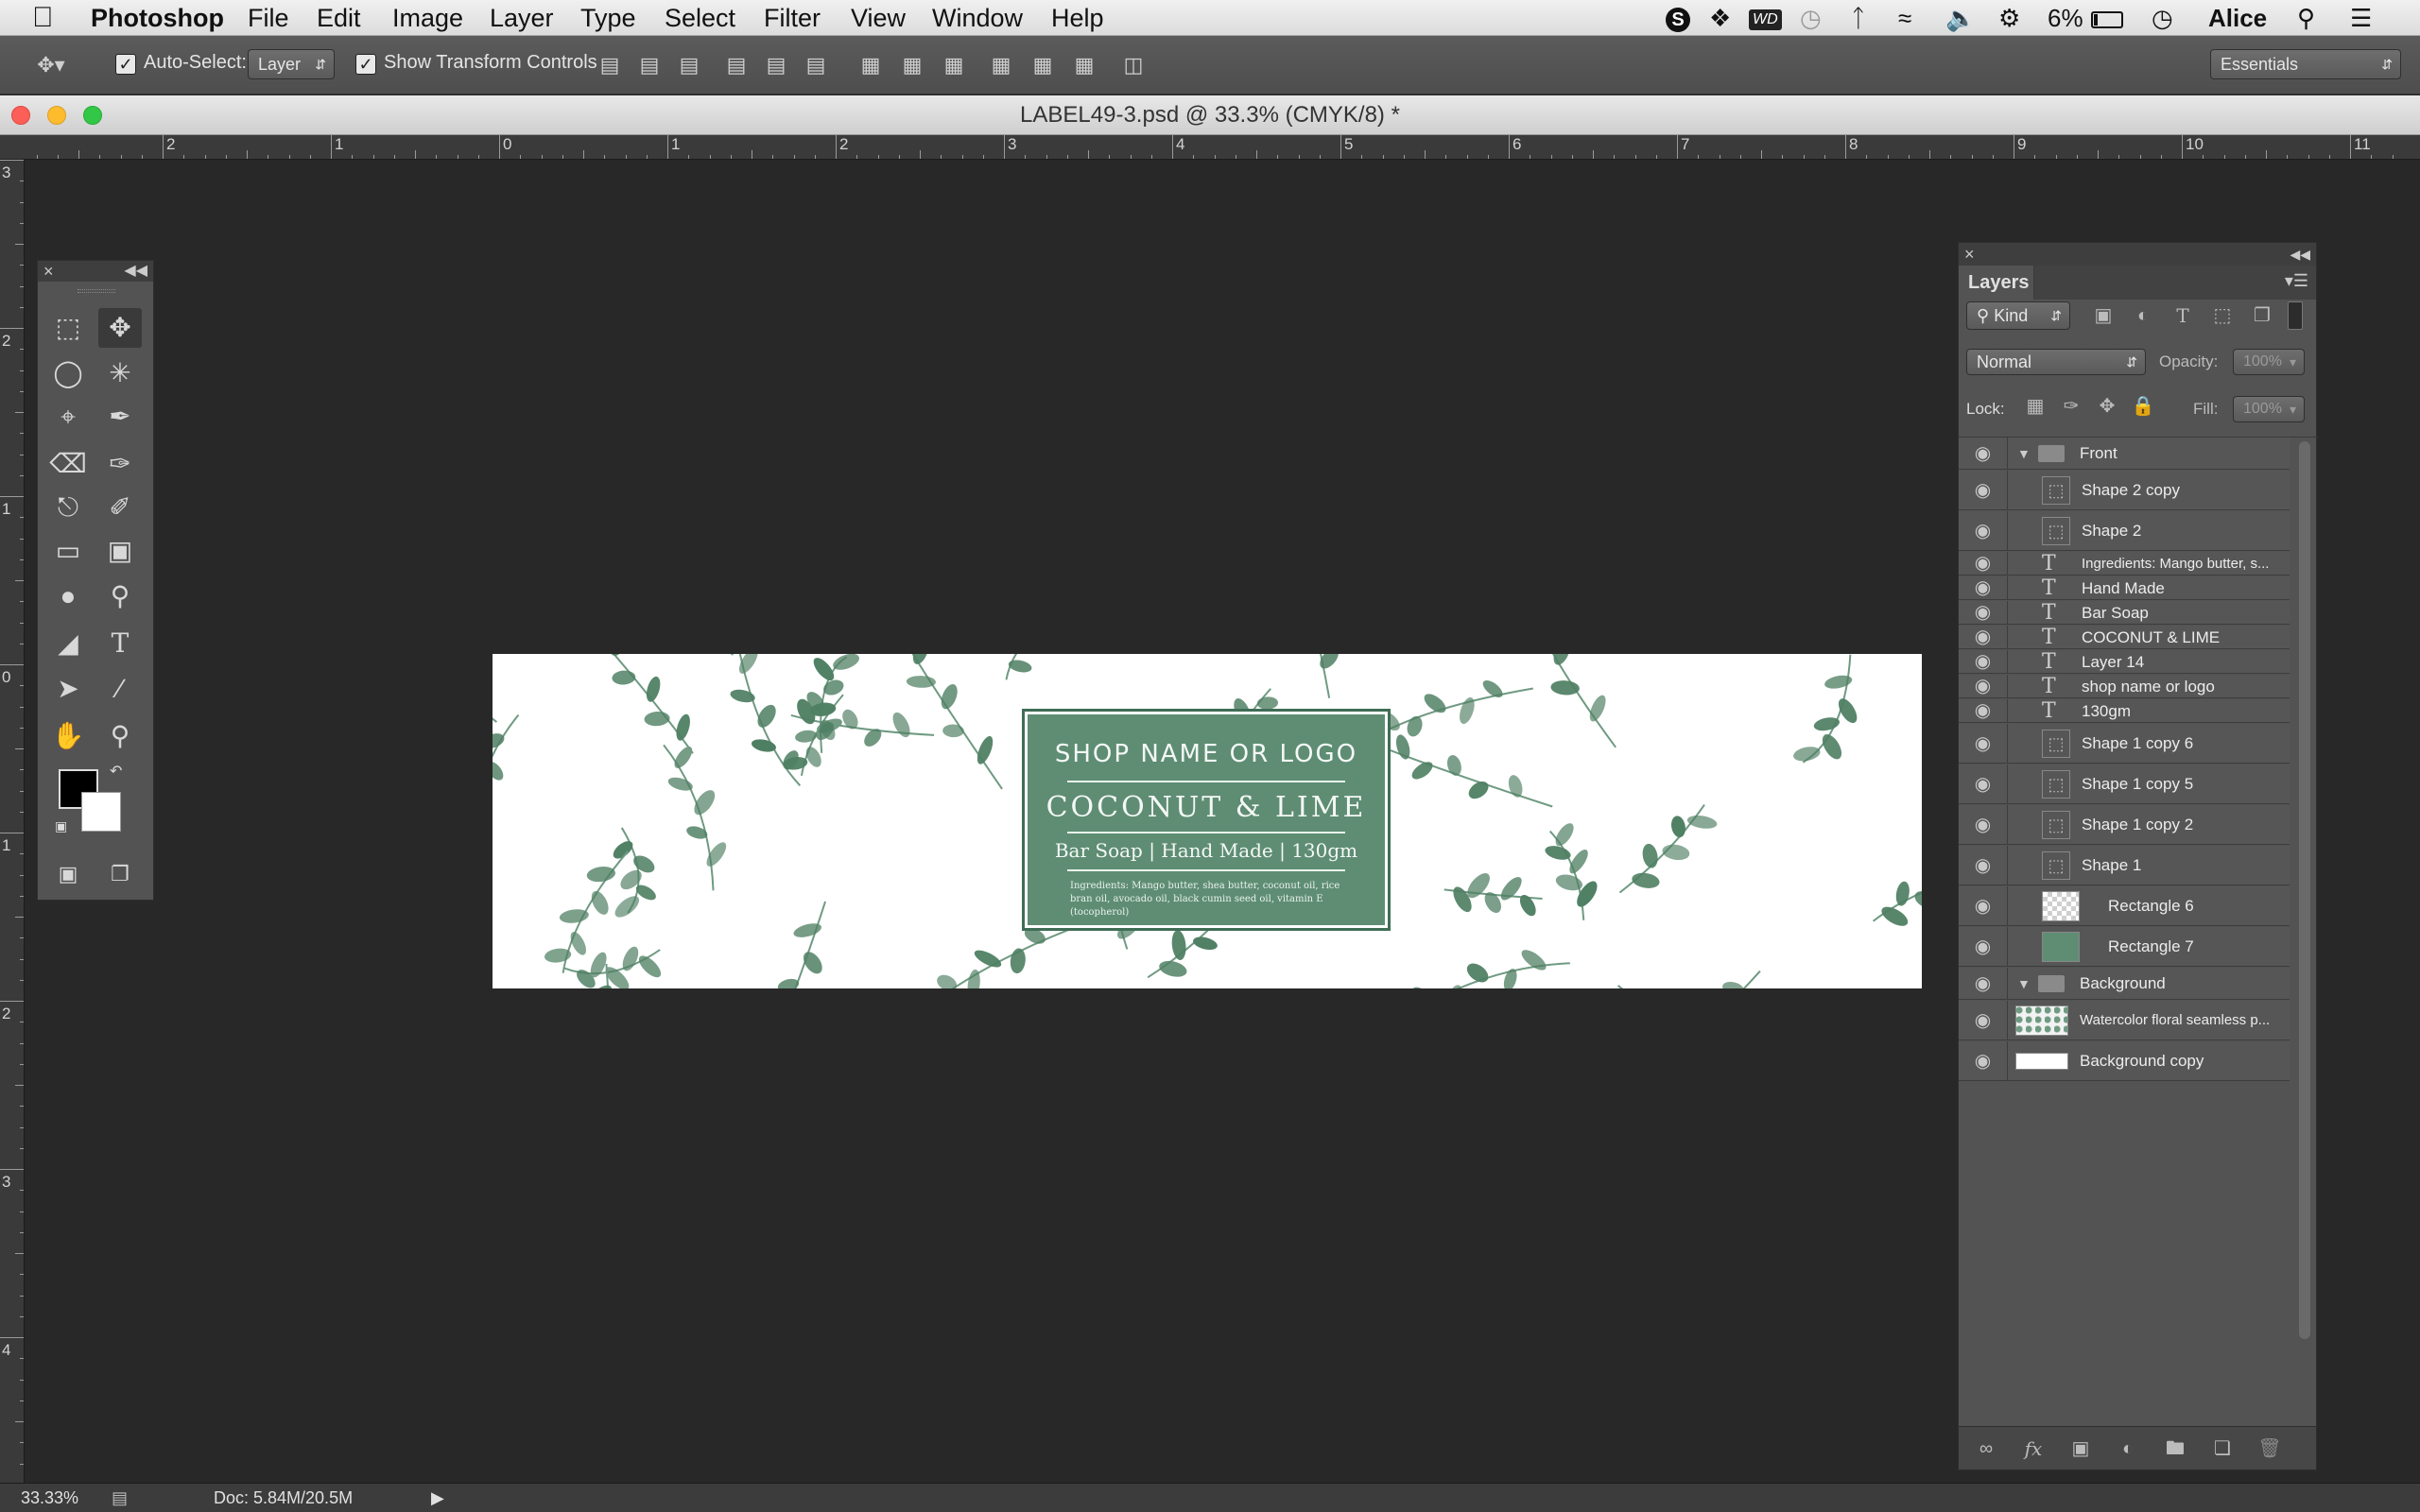  I want to click on menu-file: File, so click(268, 18).